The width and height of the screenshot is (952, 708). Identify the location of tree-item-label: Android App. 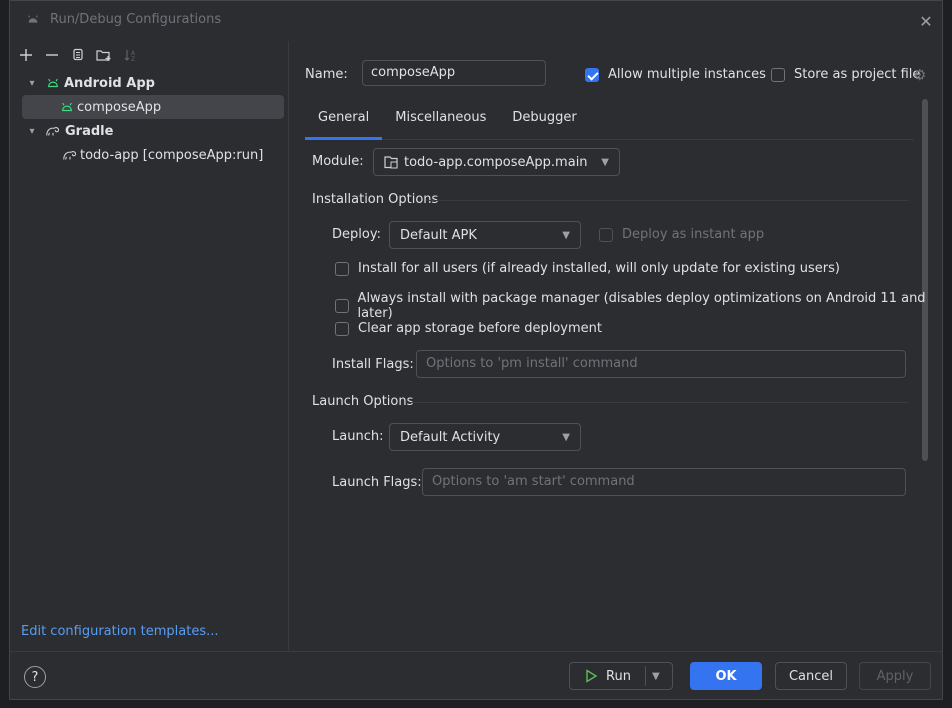
(109, 83).